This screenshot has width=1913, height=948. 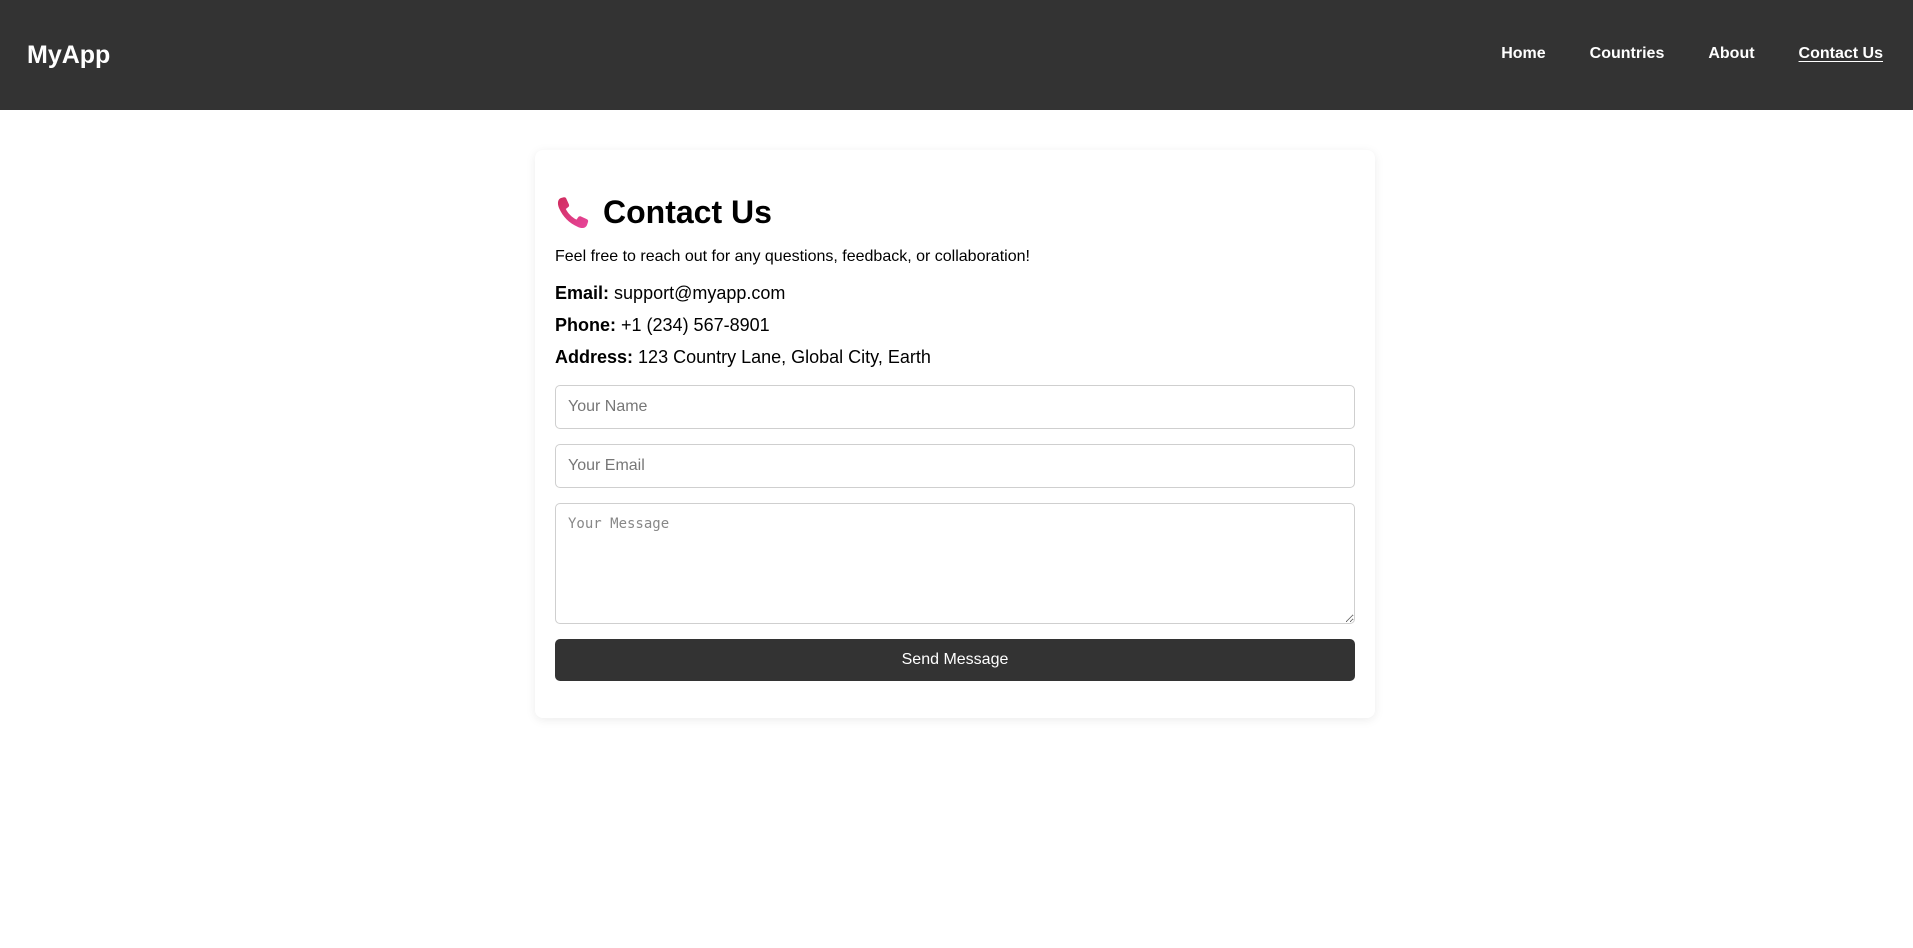 I want to click on email-label: Email:, so click(x=582, y=293).